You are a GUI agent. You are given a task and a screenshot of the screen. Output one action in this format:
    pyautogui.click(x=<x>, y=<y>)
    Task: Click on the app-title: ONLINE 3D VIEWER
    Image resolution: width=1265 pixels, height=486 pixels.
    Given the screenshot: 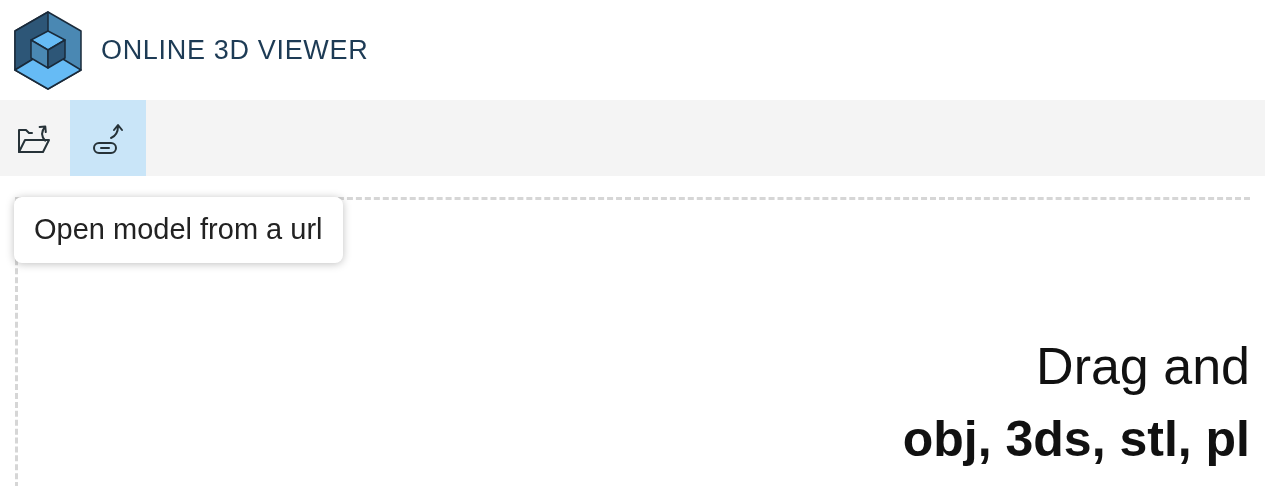 What is the action you would take?
    pyautogui.click(x=235, y=50)
    